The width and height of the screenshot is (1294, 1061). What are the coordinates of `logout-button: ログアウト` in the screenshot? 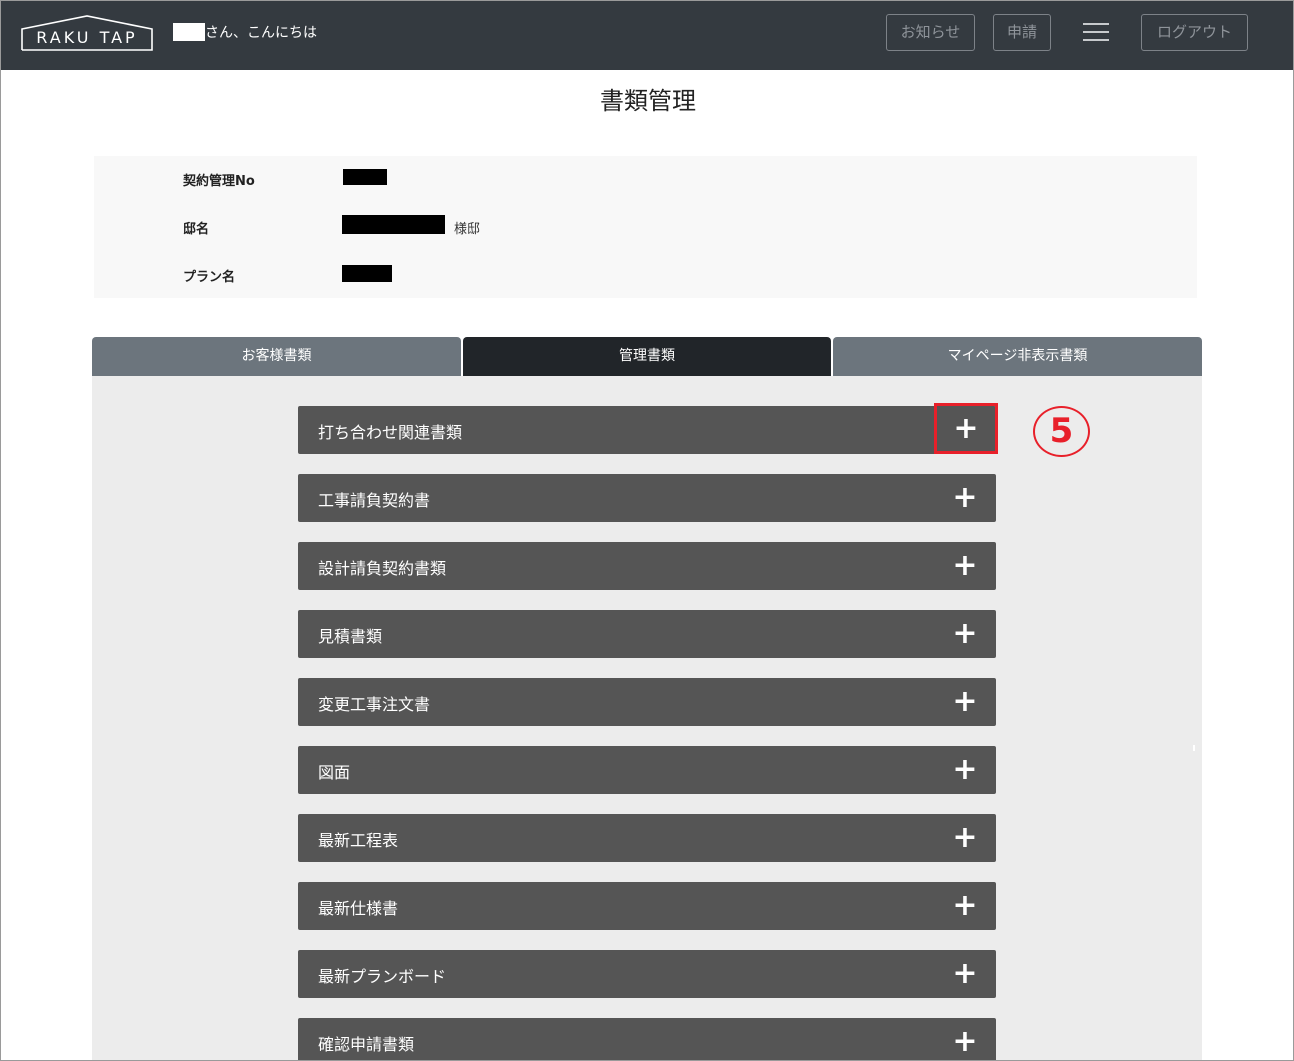 It's located at (1194, 32).